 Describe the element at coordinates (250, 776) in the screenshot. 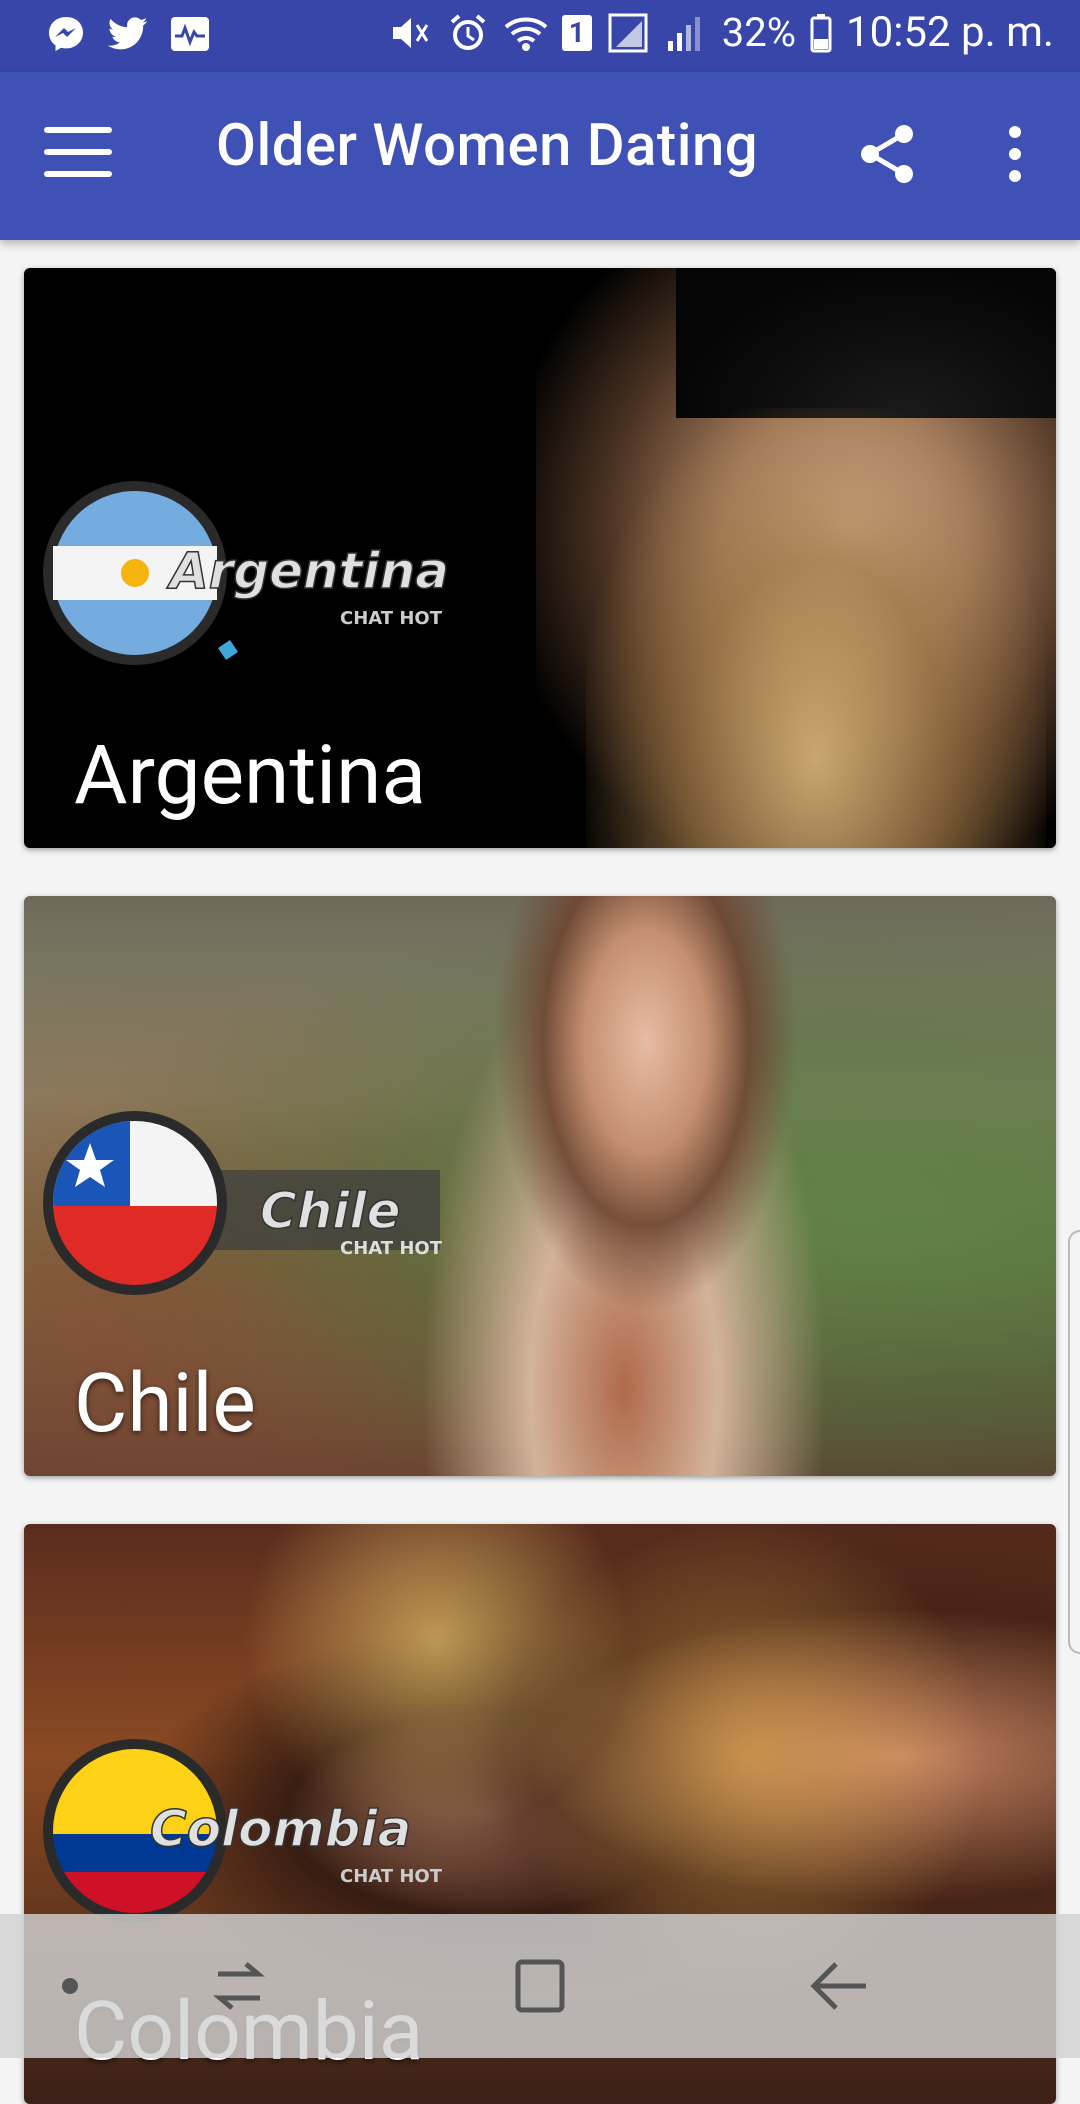

I see `card-label: Argentina` at that location.